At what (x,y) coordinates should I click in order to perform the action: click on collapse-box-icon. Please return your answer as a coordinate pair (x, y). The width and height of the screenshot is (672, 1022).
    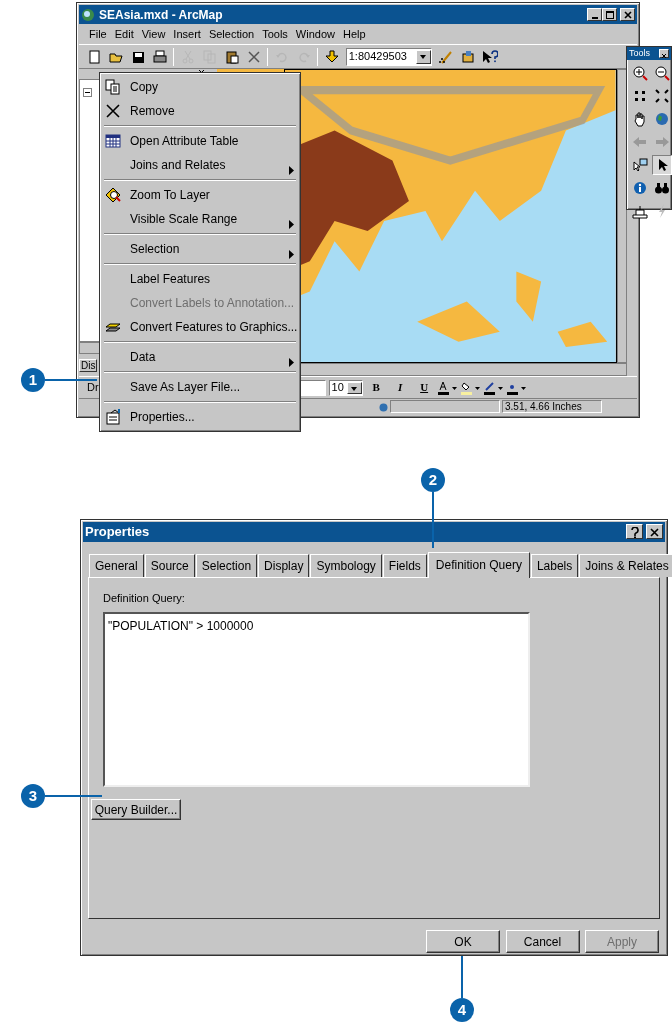
    Looking at the image, I should click on (87, 92).